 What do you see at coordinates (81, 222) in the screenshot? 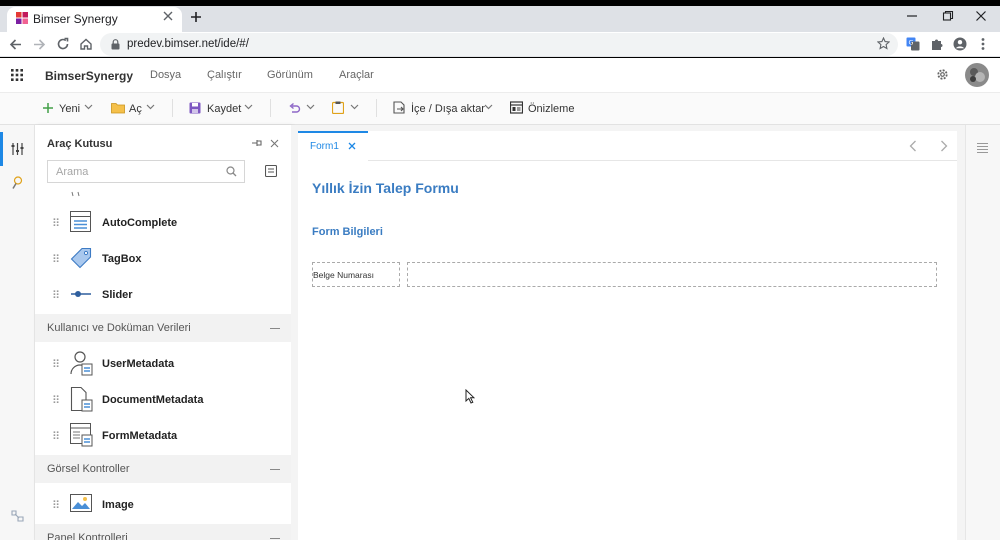
I see `autocomplete-icon` at bounding box center [81, 222].